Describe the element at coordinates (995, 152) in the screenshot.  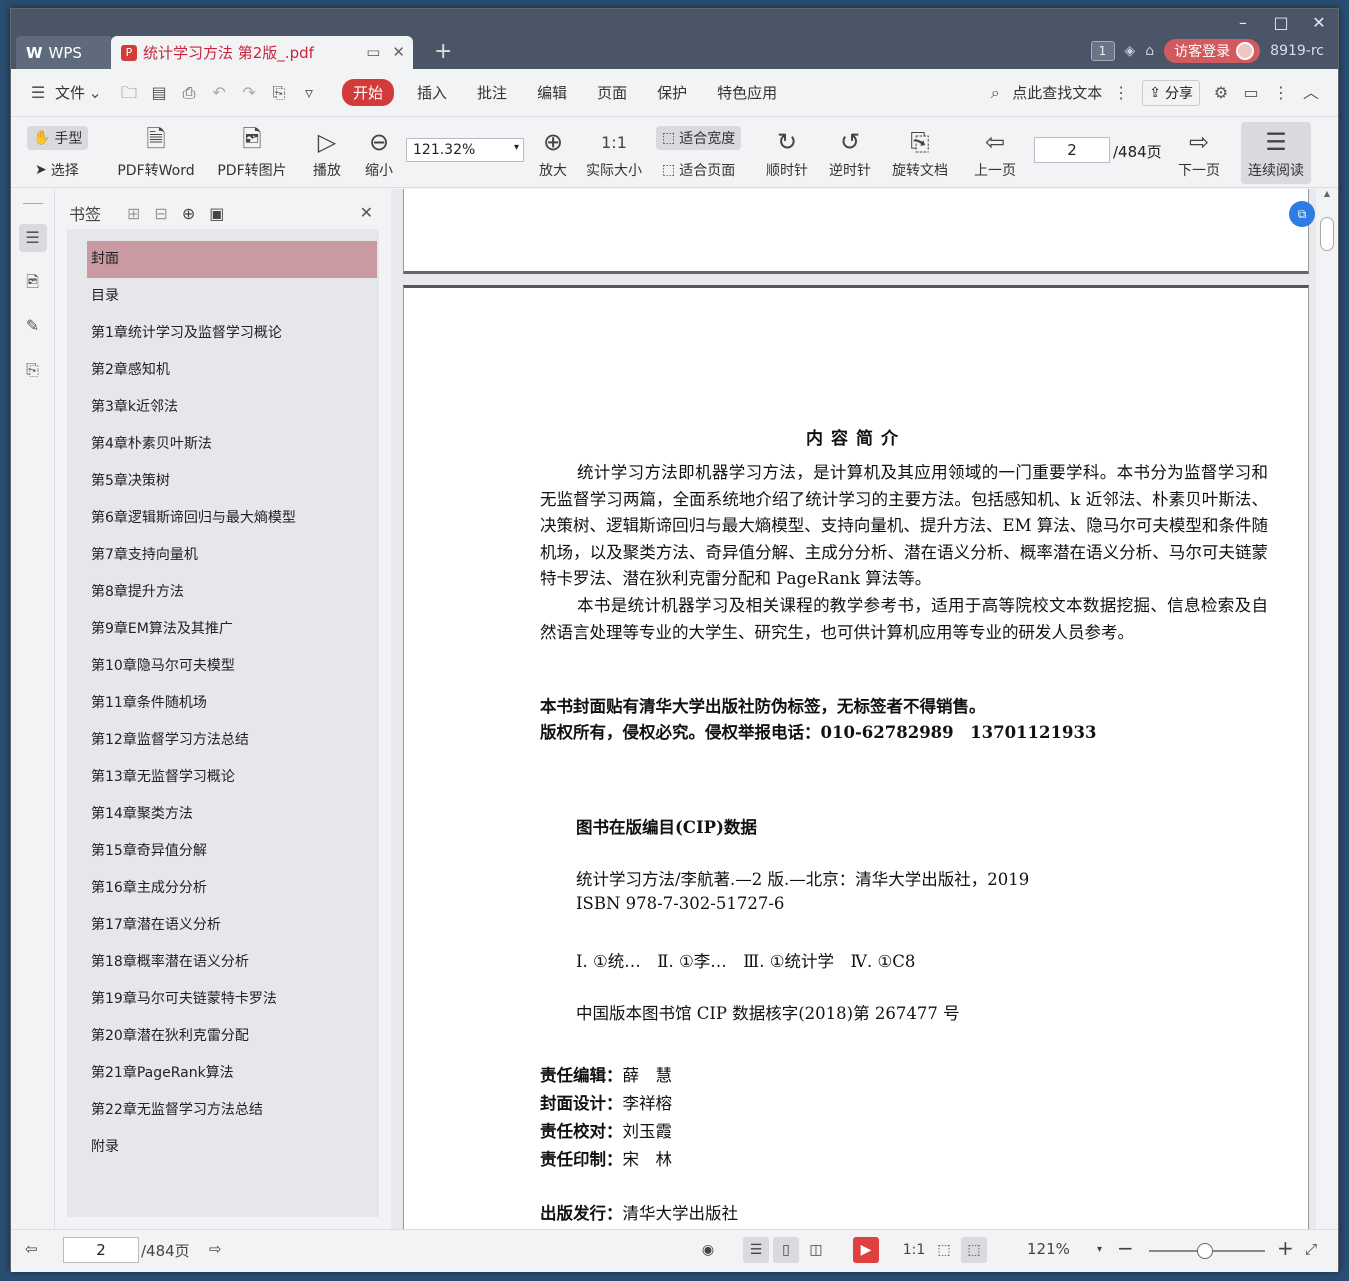
I see `prev-page-button: ⇦ 上一页` at that location.